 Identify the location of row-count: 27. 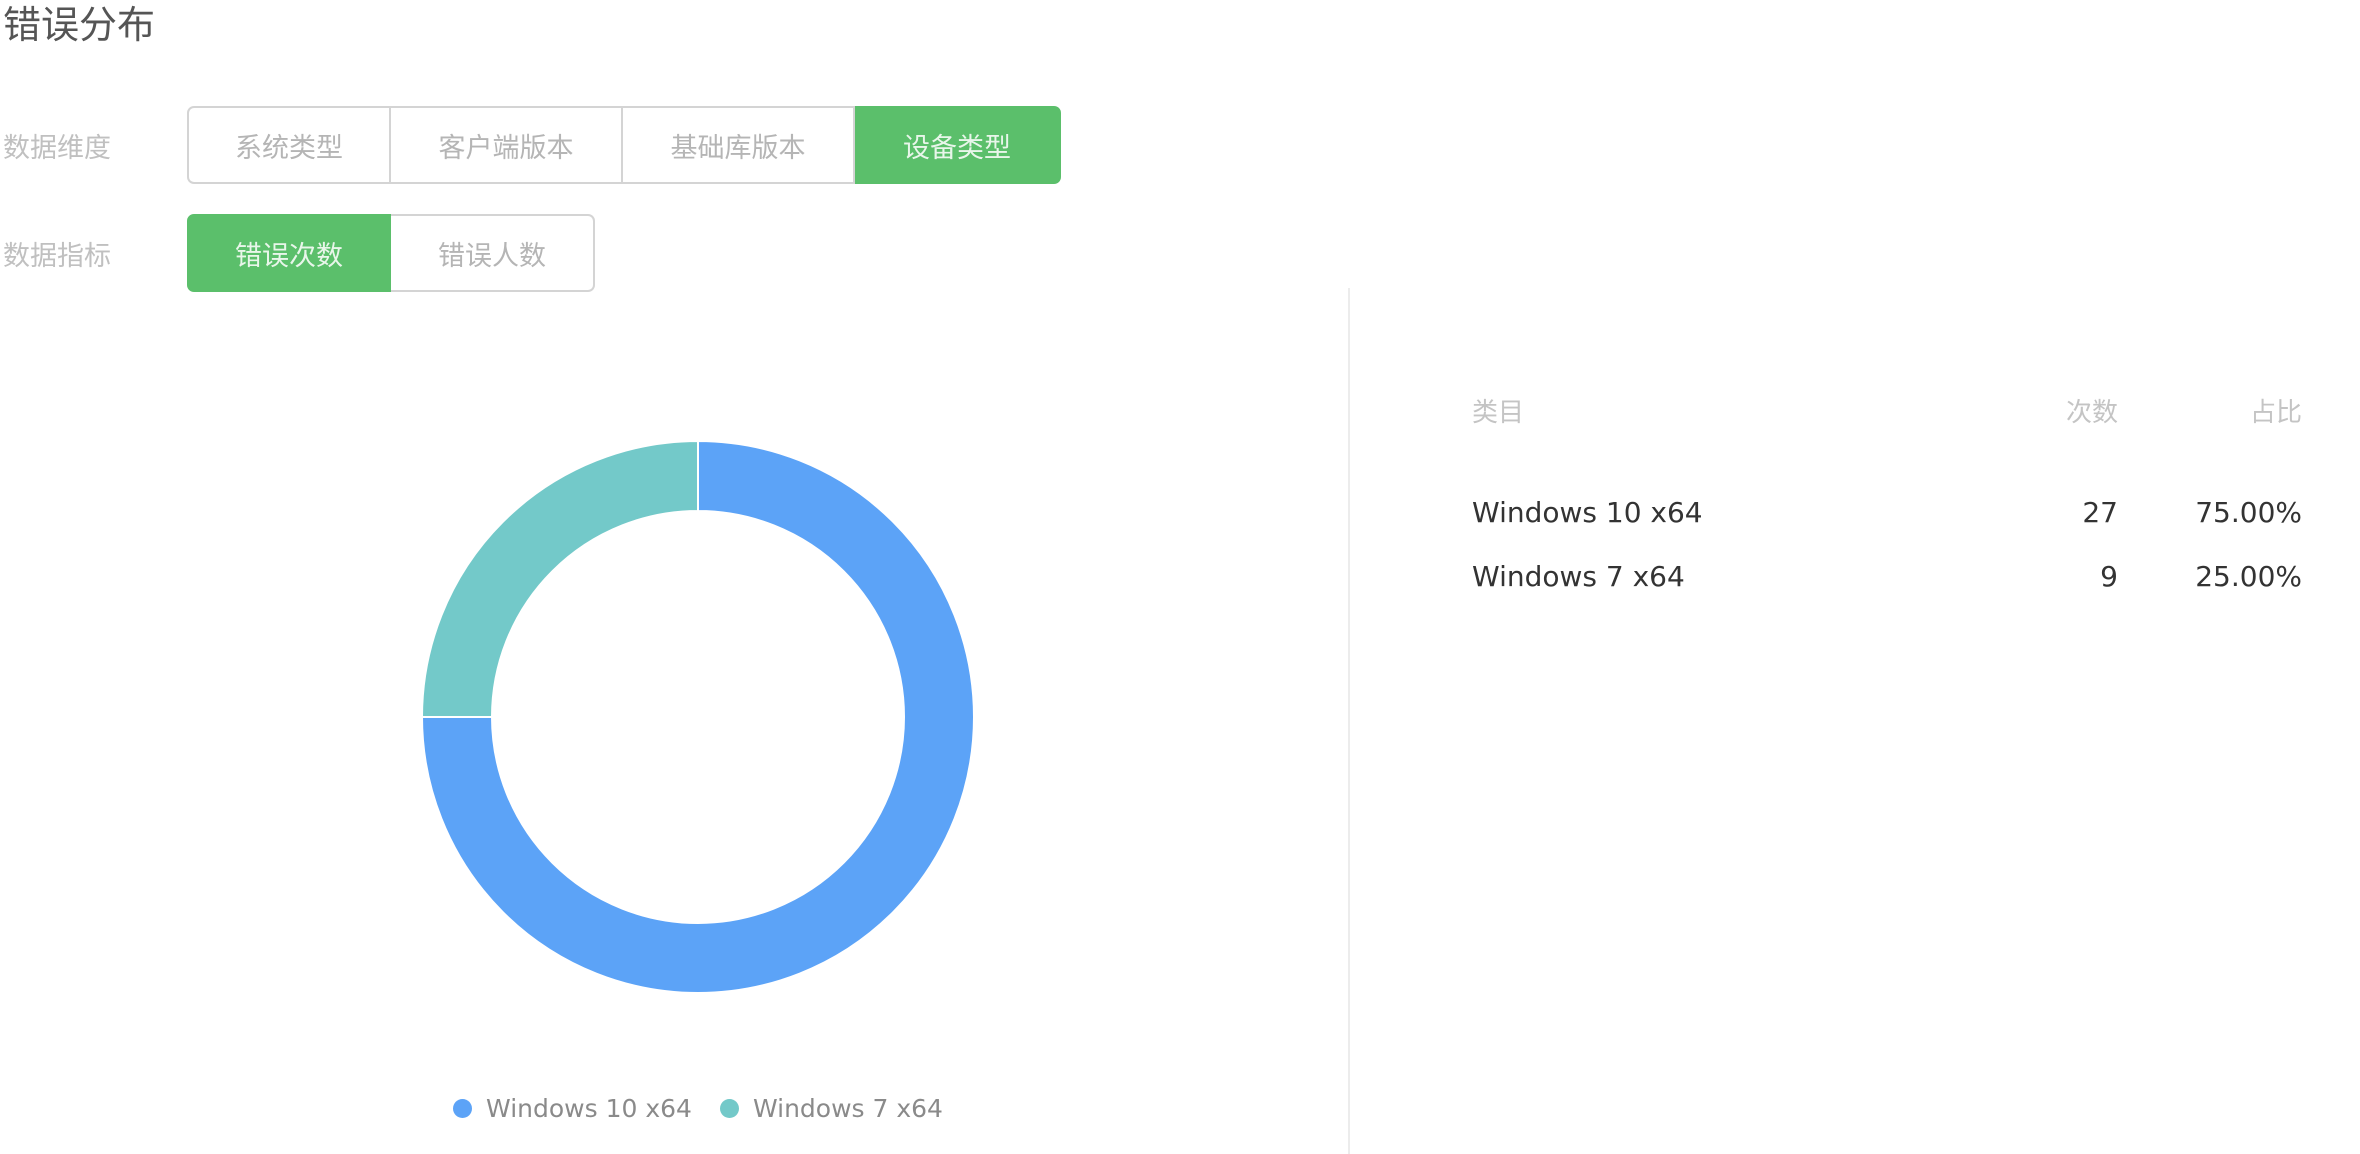
(2100, 512).